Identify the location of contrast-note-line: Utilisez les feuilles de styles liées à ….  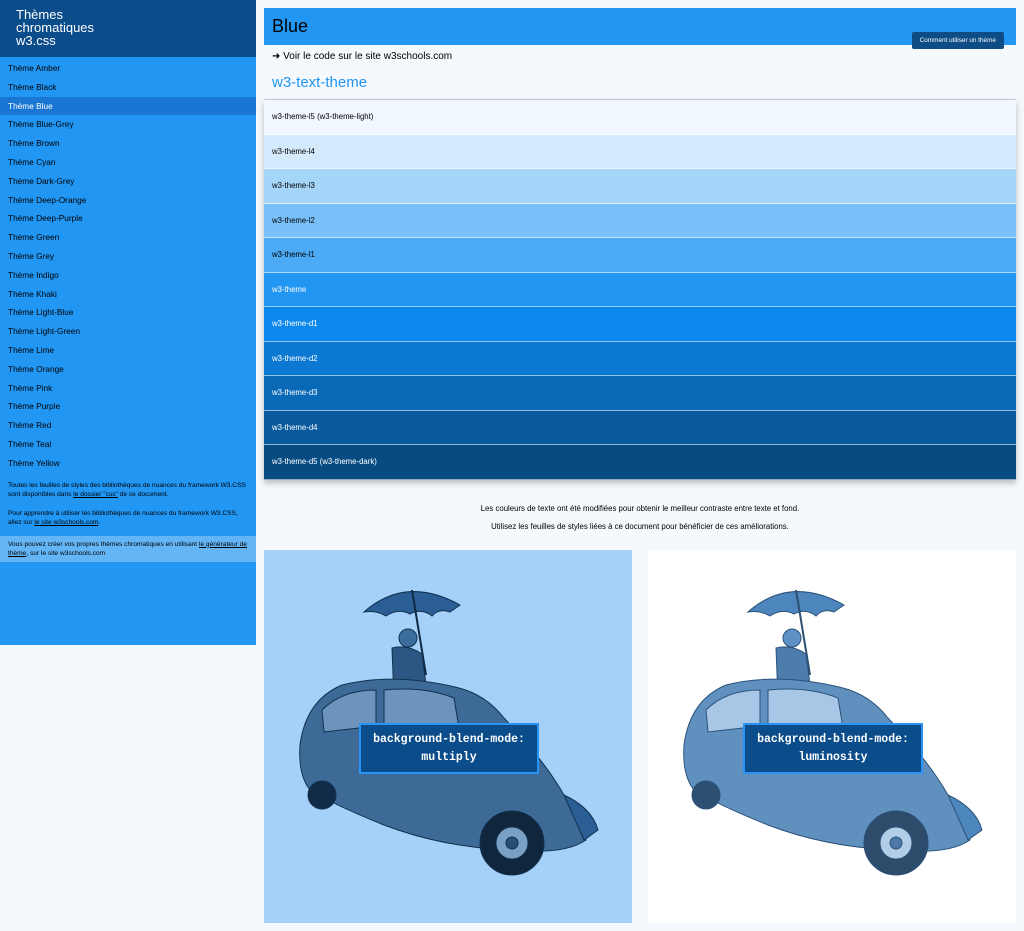
(640, 526).